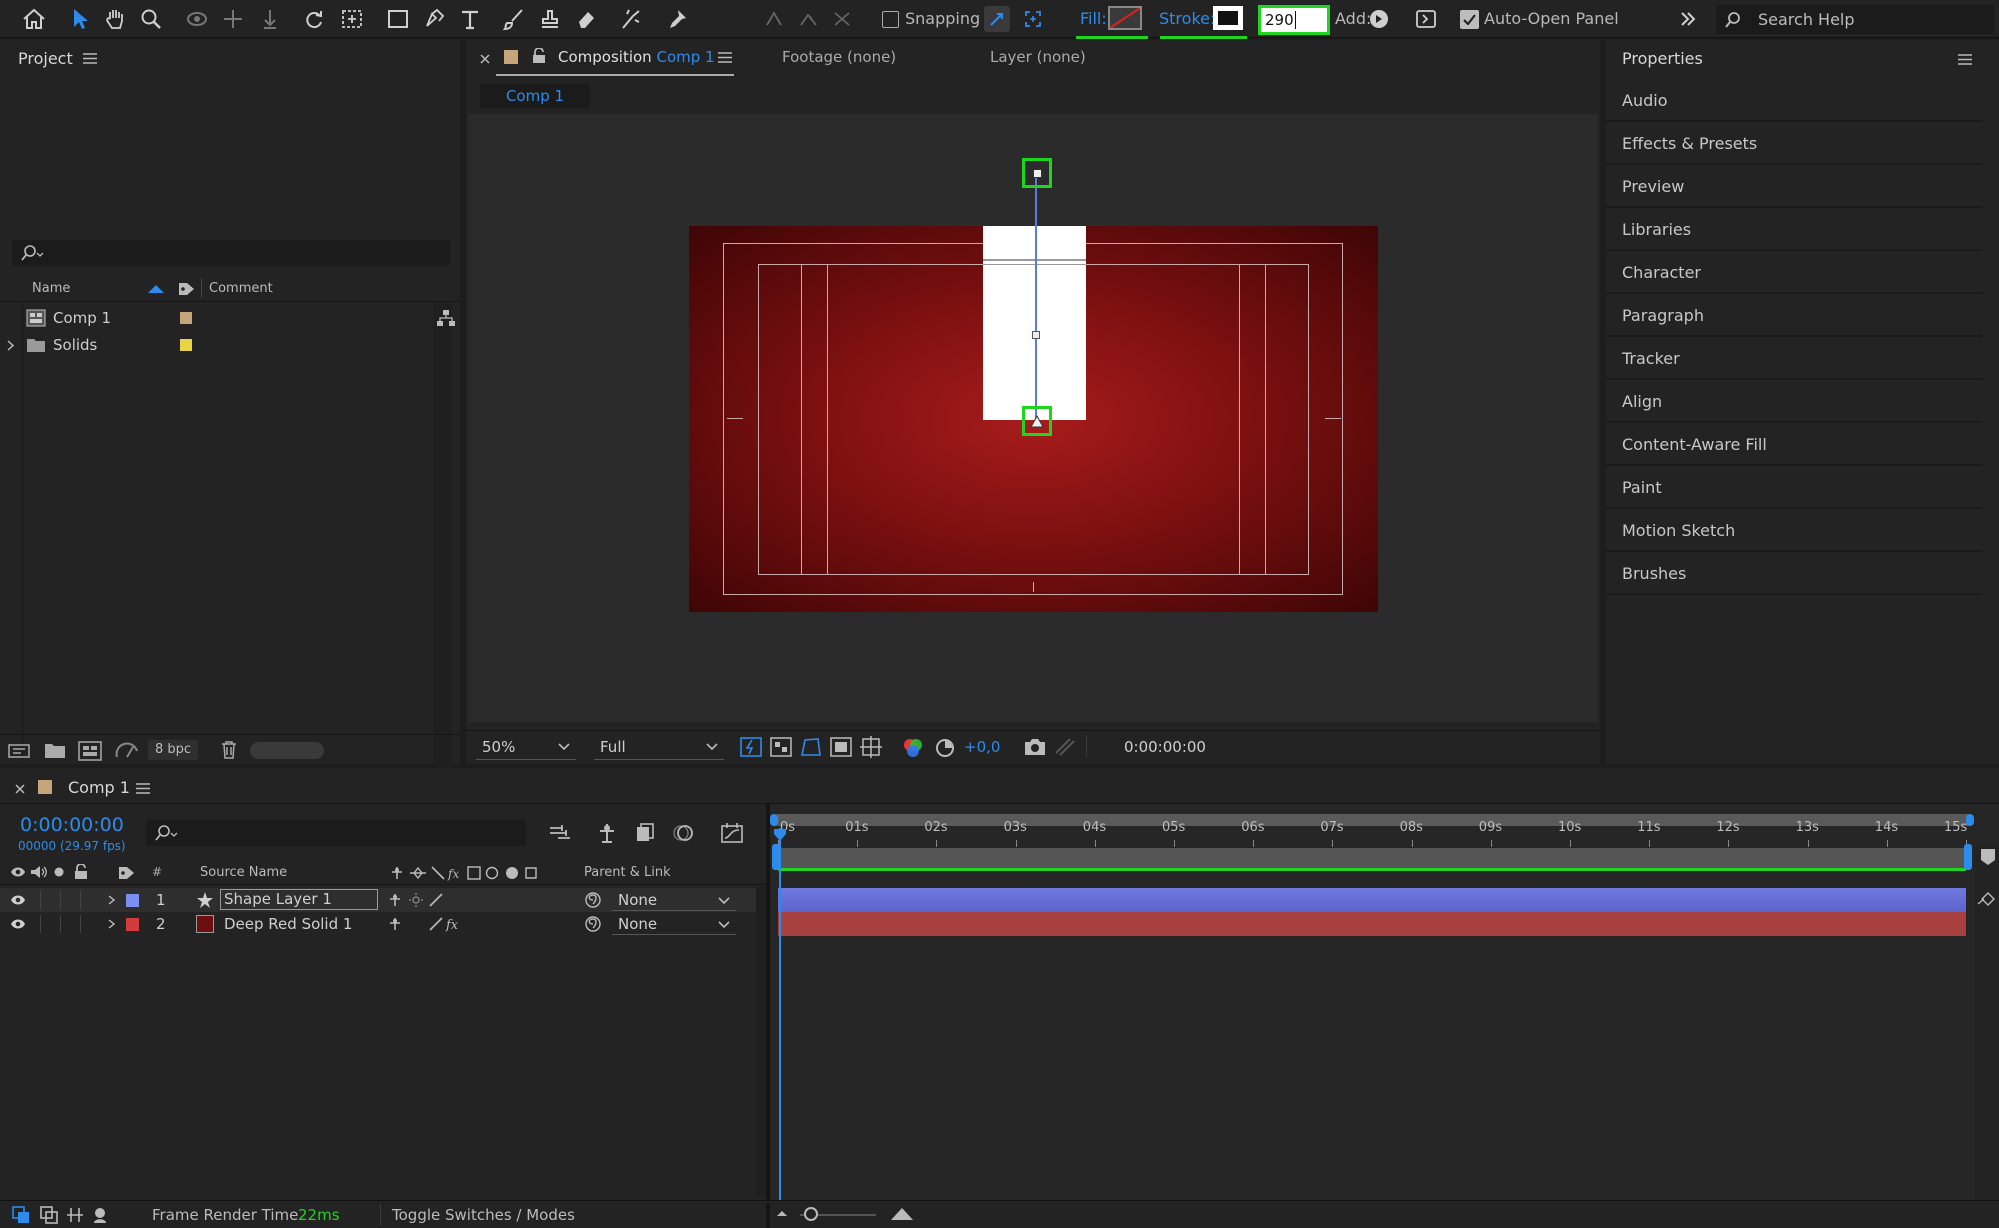 The width and height of the screenshot is (1999, 1228). Describe the element at coordinates (1165, 747) in the screenshot. I see `viewer-timecode: 0:00:00:00` at that location.